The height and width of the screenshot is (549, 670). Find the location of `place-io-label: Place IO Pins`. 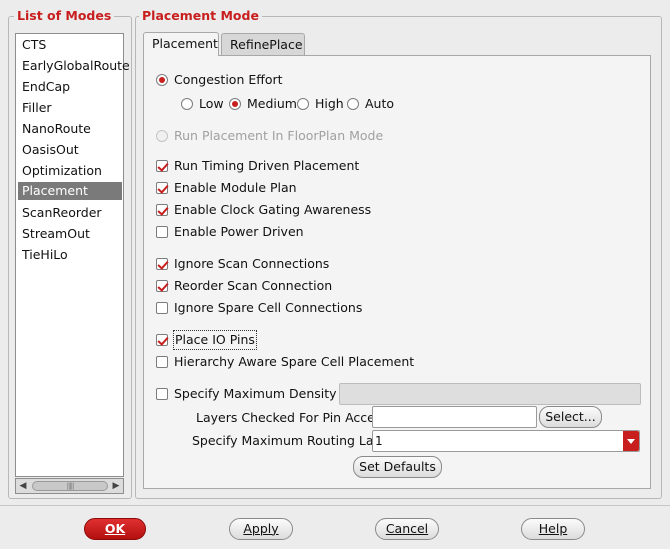

place-io-label: Place IO Pins is located at coordinates (215, 340).